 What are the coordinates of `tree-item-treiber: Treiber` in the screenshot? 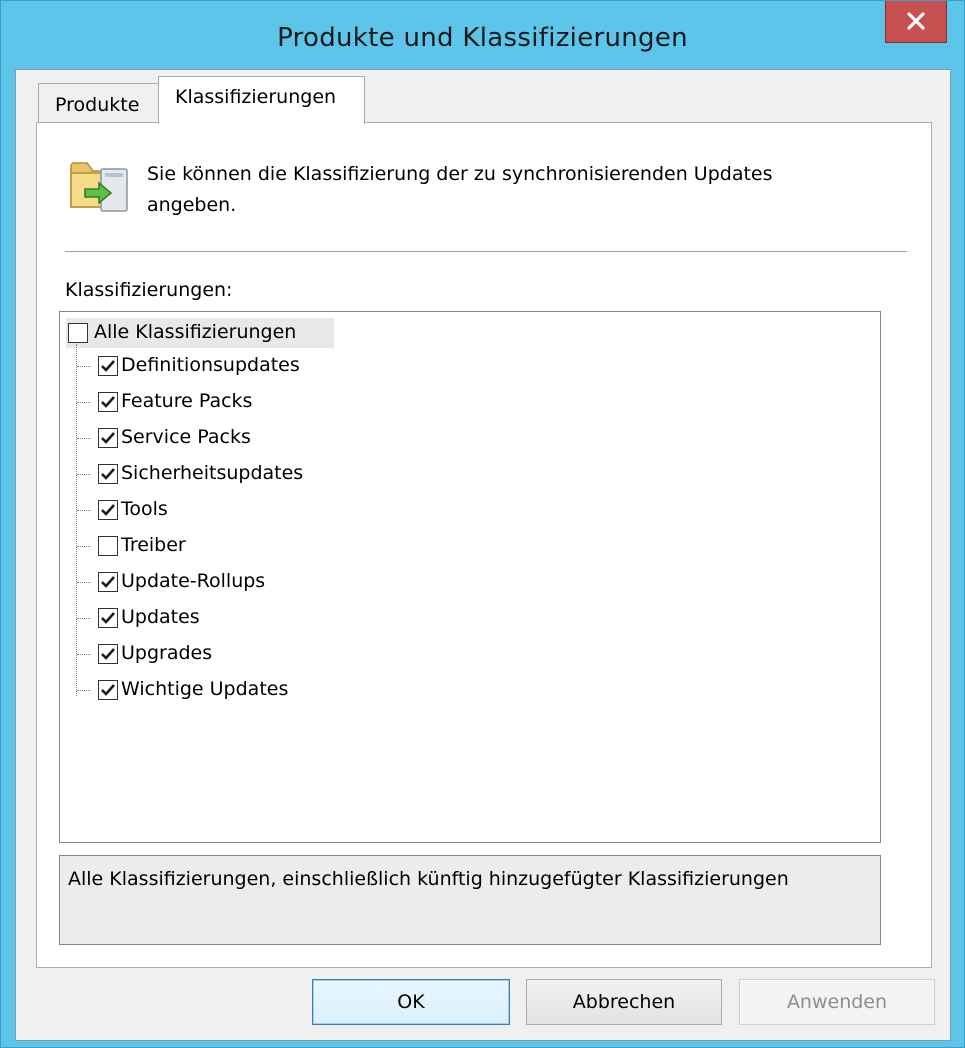 It's located at (153, 545).